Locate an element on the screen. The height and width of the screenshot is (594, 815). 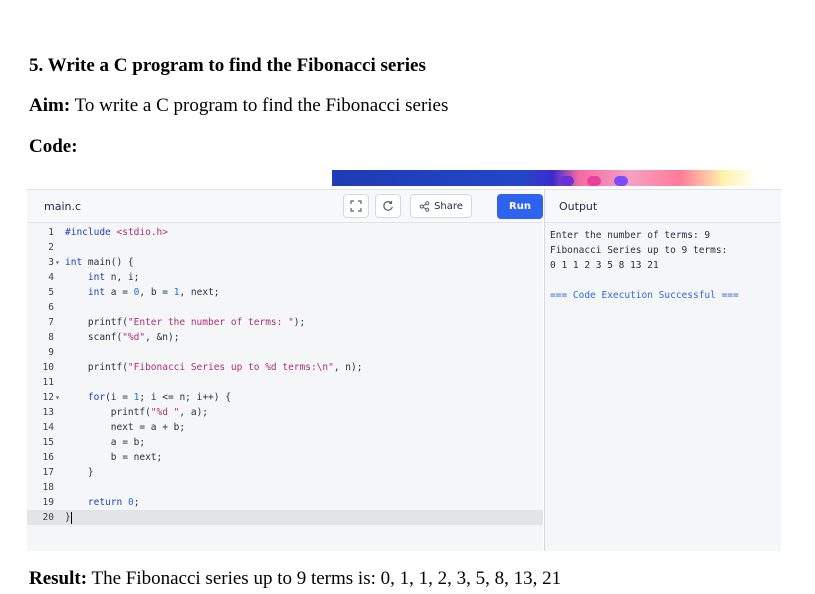
output-line: === Code Execution Successful === is located at coordinates (644, 295).